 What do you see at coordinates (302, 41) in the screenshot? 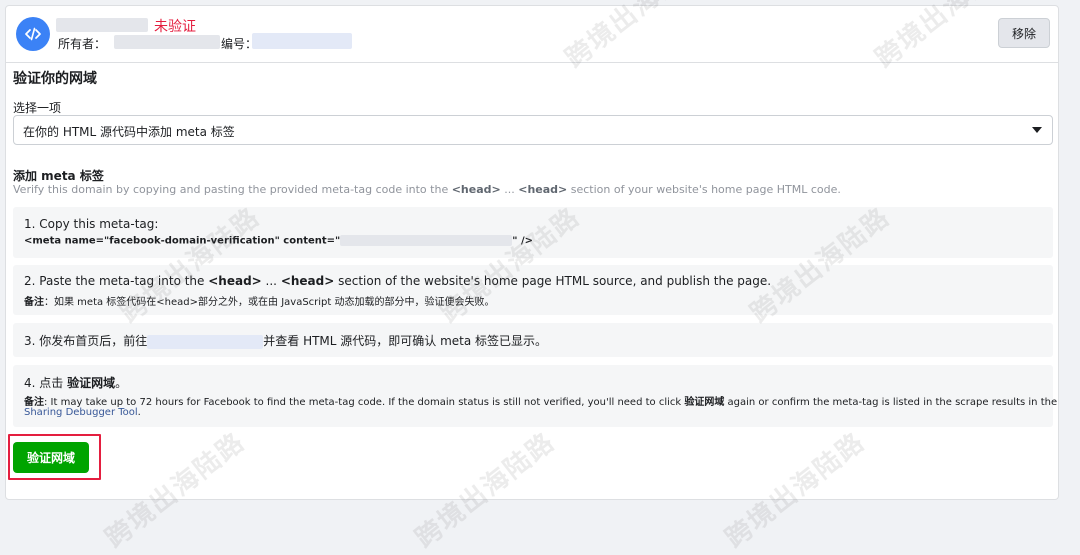
I see `id-redacted` at bounding box center [302, 41].